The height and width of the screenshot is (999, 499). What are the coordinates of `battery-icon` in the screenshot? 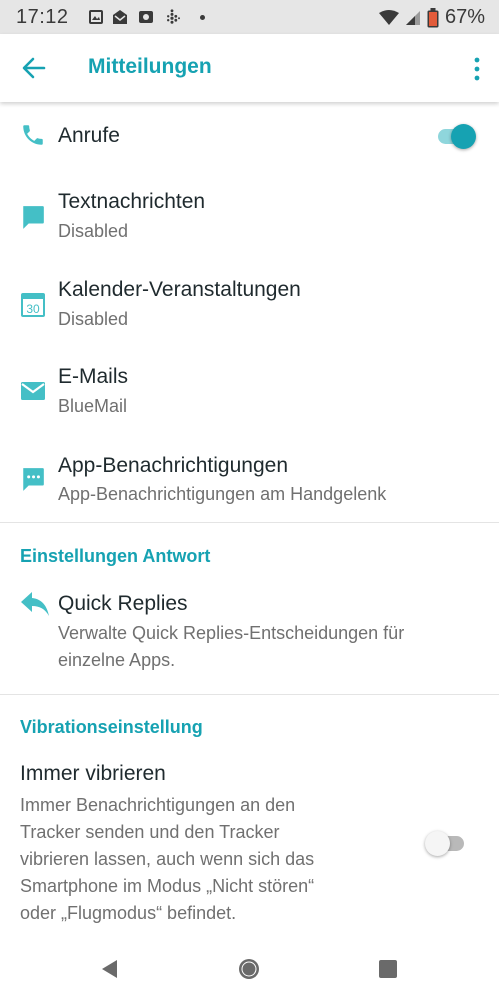 It's located at (433, 17).